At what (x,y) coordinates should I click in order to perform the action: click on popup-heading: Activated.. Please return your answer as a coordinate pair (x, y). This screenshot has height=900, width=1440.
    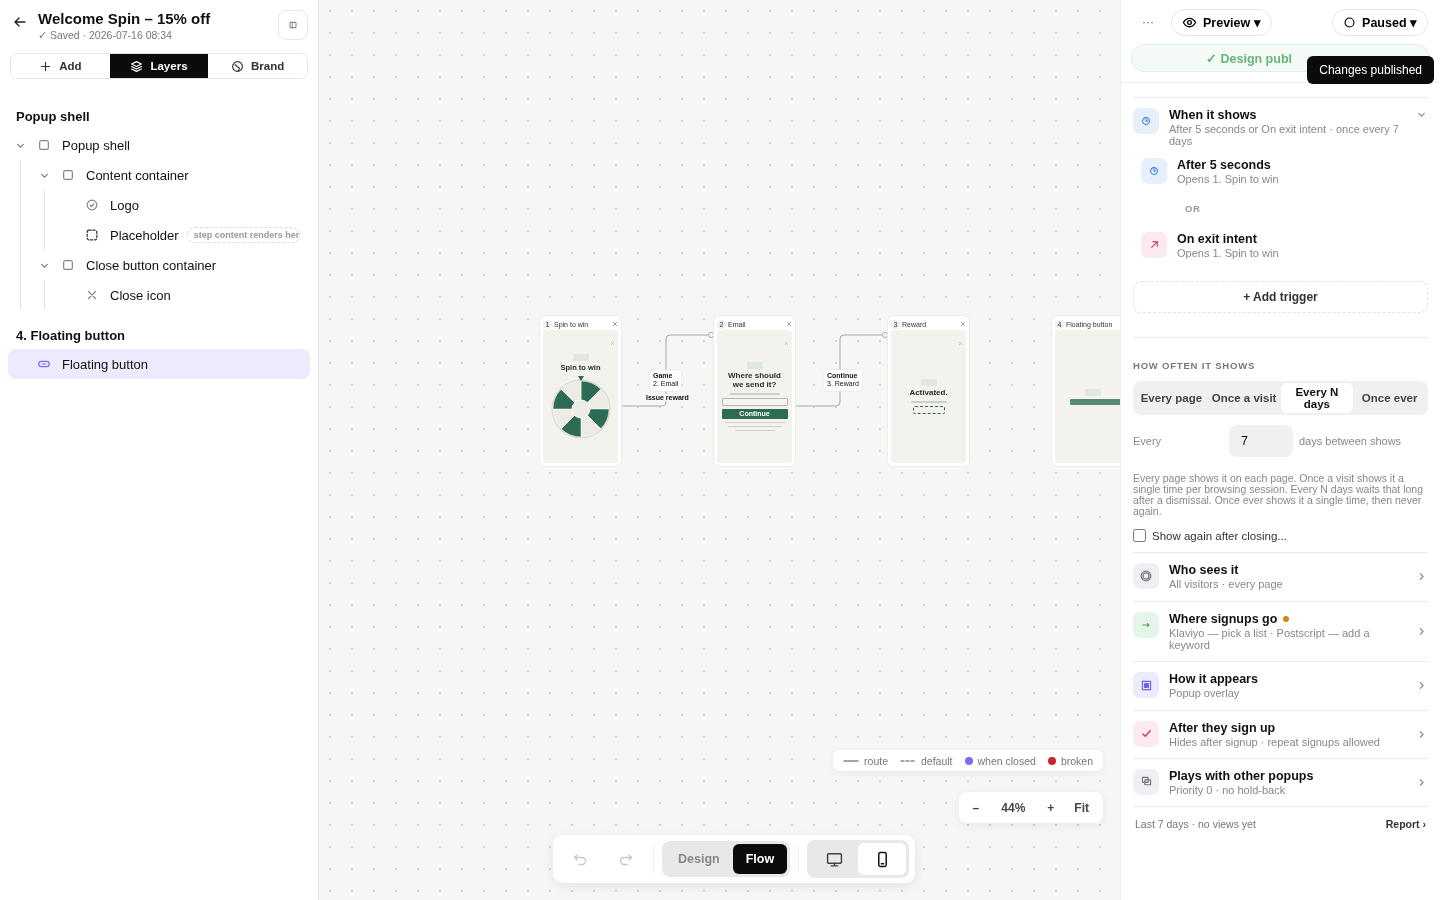
    Looking at the image, I should click on (928, 393).